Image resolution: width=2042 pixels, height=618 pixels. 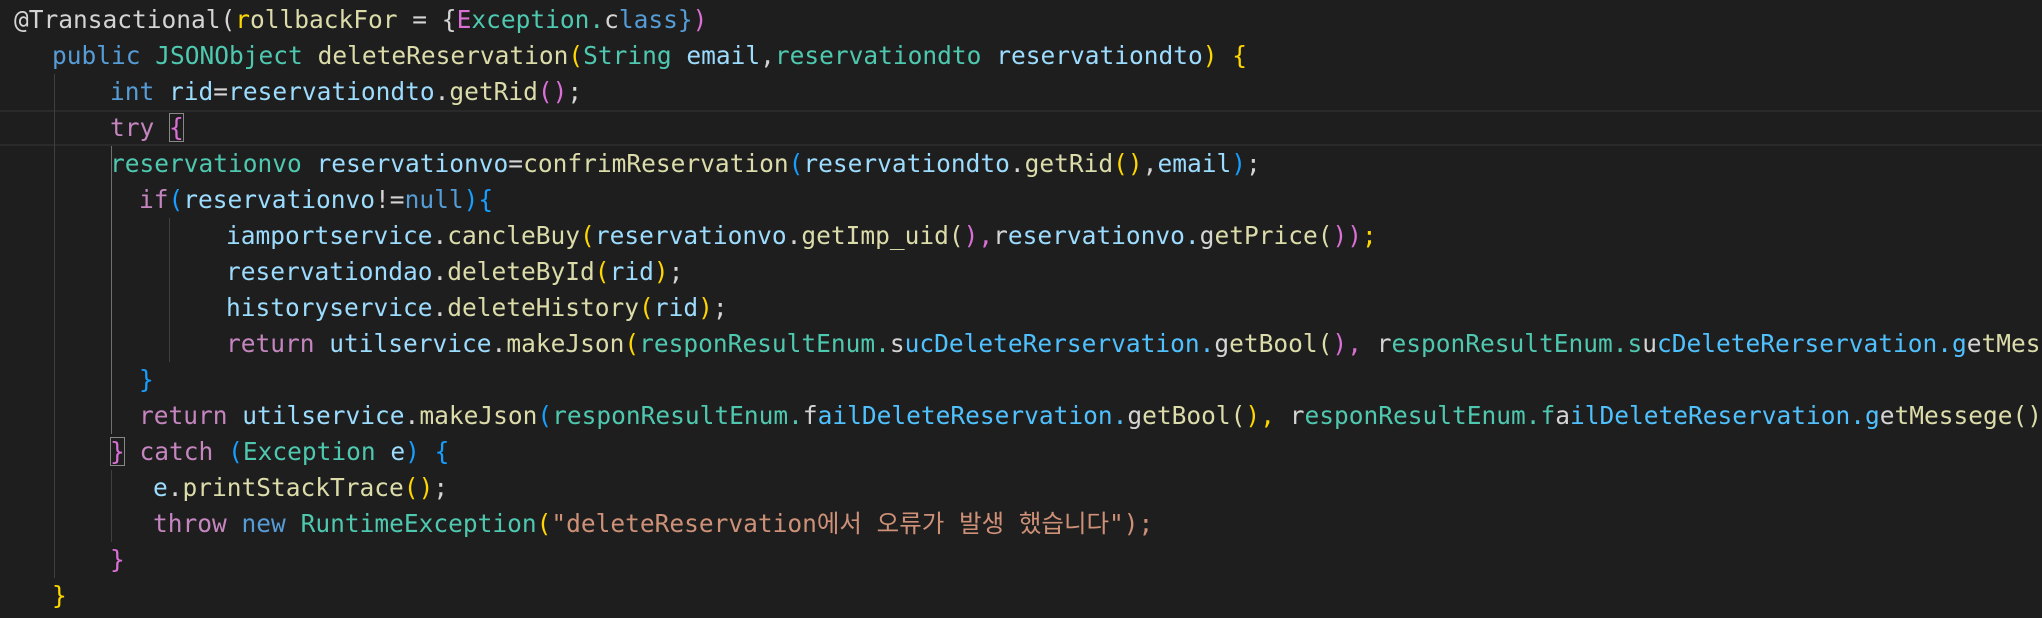 What do you see at coordinates (1562, 415) in the screenshot?
I see `code-token: a` at bounding box center [1562, 415].